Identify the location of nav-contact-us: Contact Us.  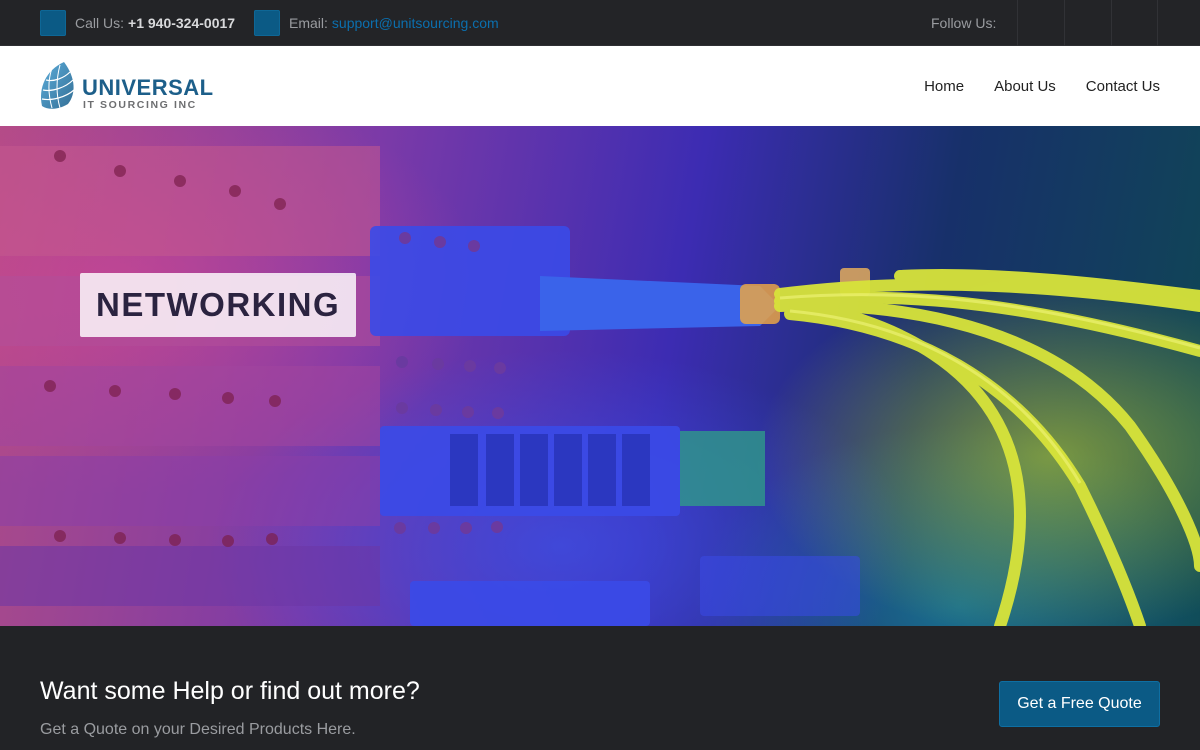
(1123, 86).